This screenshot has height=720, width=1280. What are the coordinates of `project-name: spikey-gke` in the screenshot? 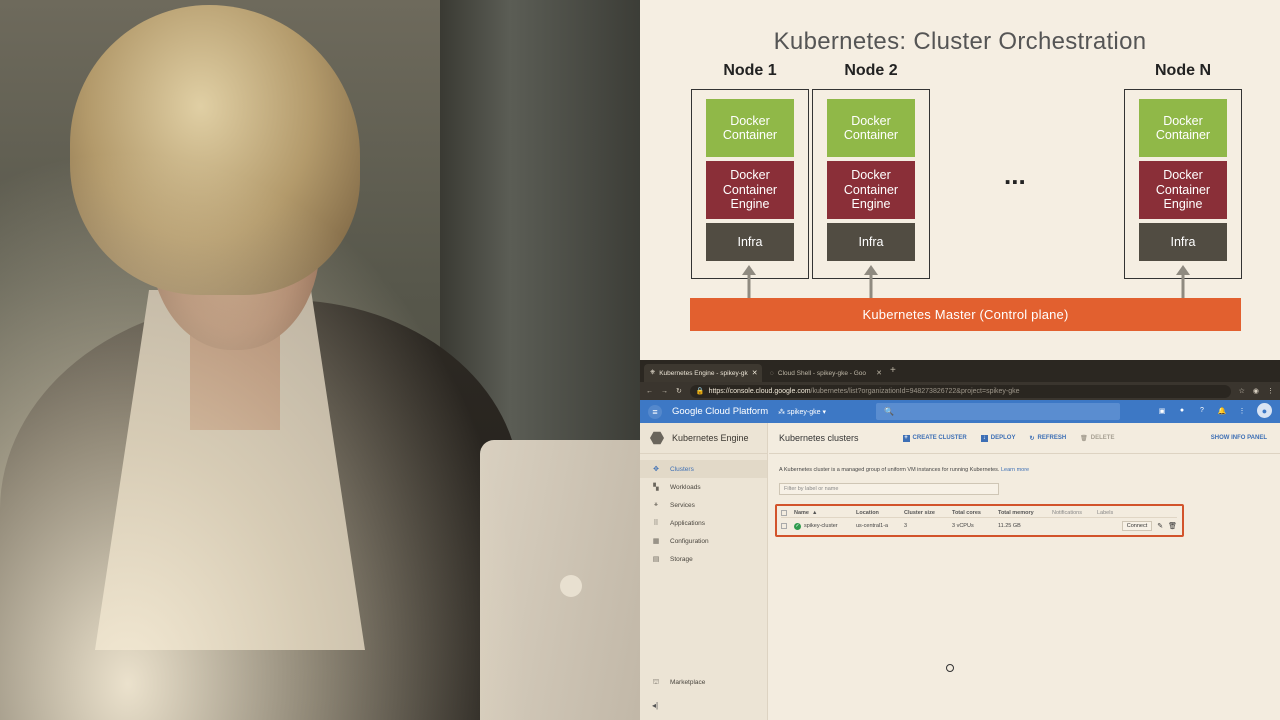 It's located at (804, 412).